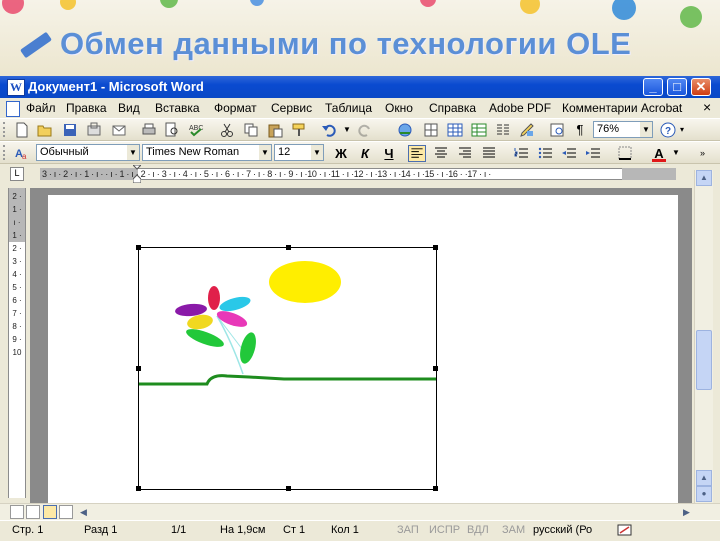 This screenshot has height=541, width=720. I want to click on scroll-left-icon: ◀, so click(83, 512).